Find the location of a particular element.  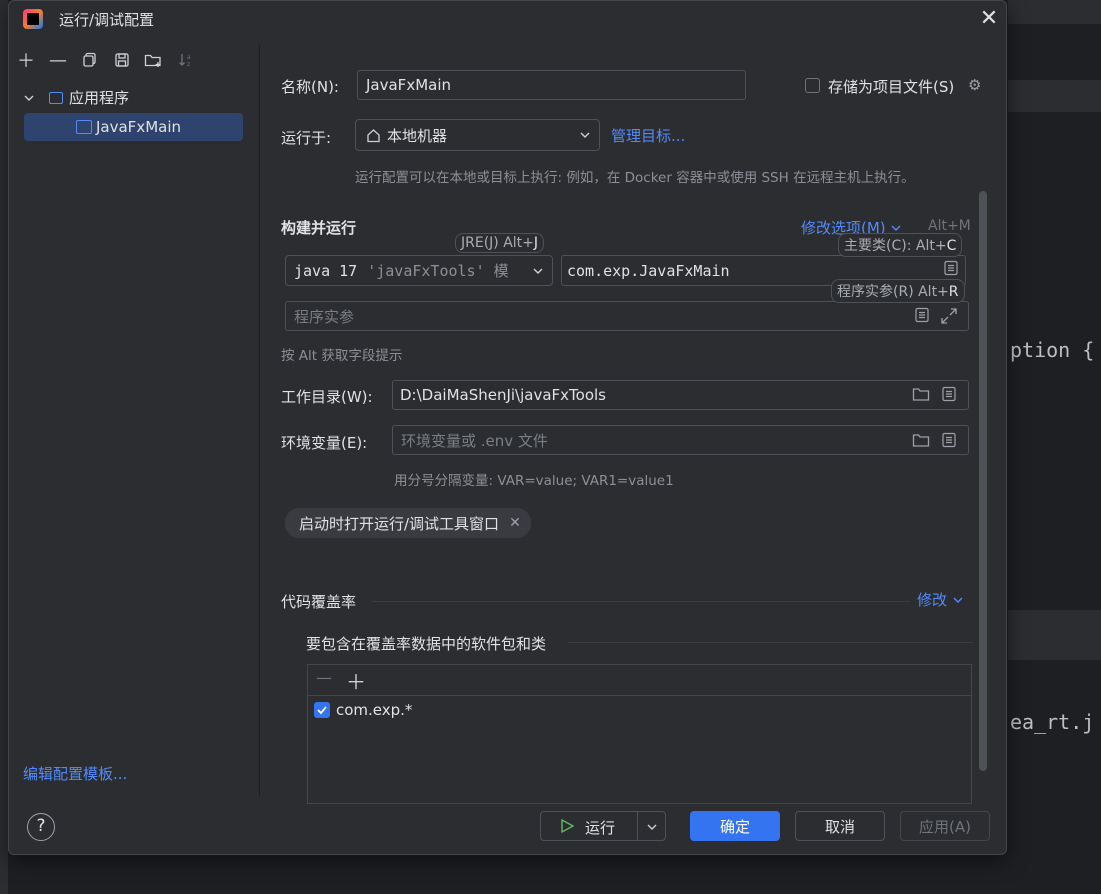

coverage-package-list: — ＋ com.exp.* is located at coordinates (639, 734).